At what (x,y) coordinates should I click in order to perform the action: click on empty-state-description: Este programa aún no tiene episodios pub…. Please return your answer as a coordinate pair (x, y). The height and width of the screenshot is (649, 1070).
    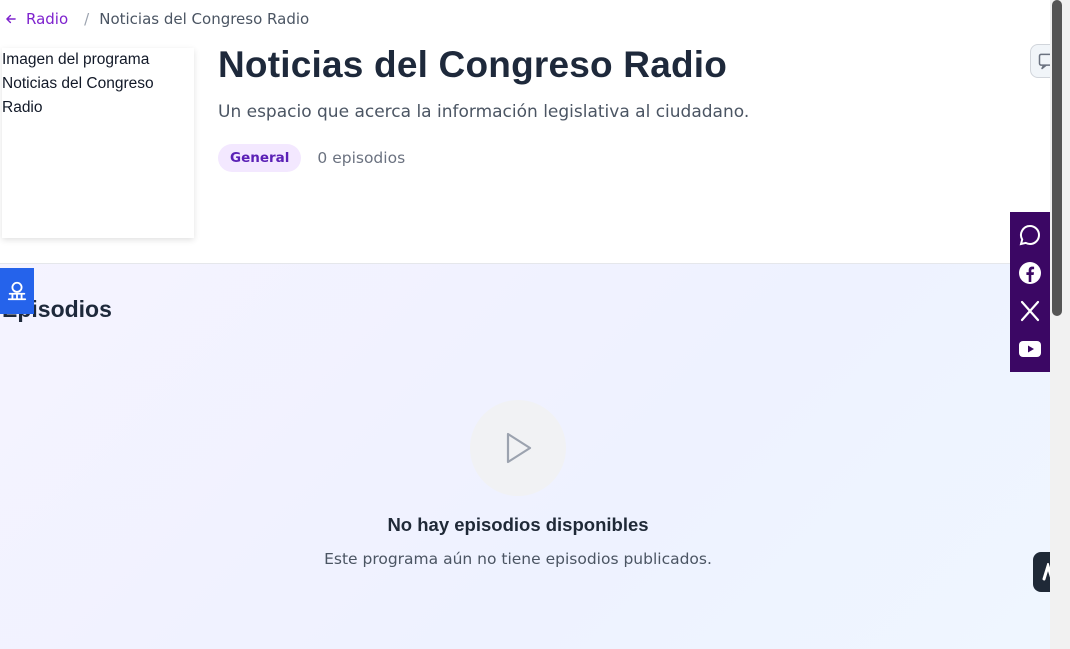
    Looking at the image, I should click on (518, 559).